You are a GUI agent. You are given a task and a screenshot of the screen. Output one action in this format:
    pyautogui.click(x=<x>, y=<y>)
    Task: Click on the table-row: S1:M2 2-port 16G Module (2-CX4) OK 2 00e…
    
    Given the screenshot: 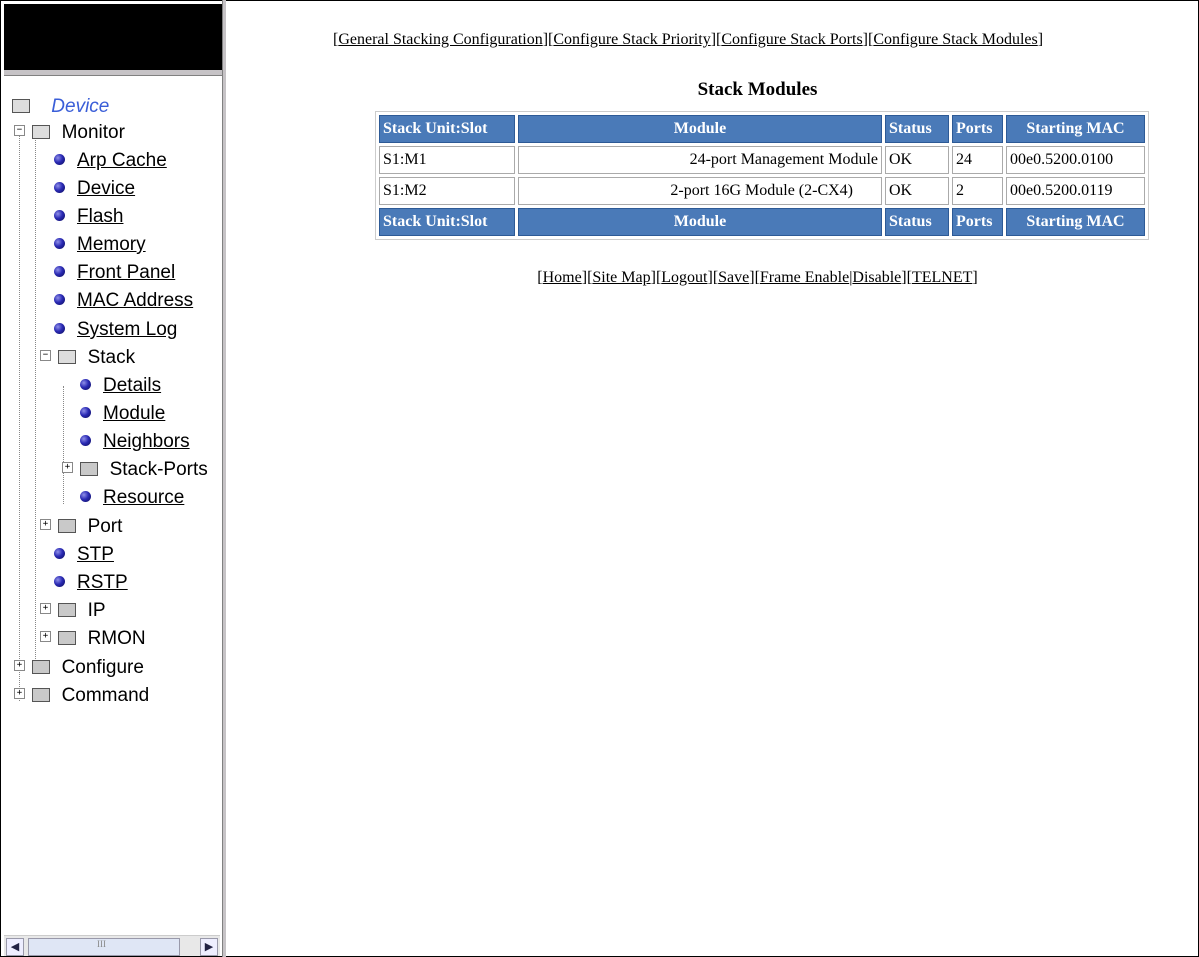 What is the action you would take?
    pyautogui.click(x=762, y=191)
    